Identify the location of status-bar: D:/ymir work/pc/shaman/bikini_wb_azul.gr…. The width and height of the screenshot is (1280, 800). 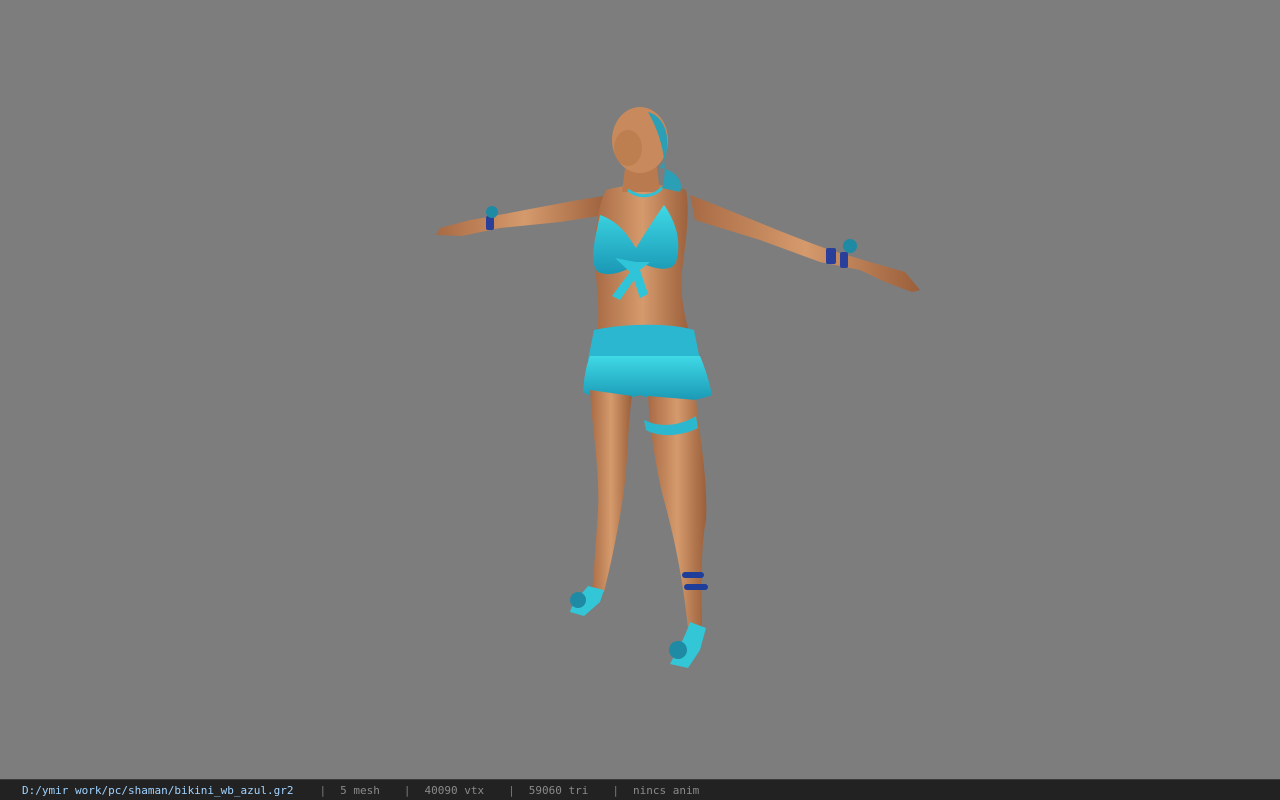
(640, 789).